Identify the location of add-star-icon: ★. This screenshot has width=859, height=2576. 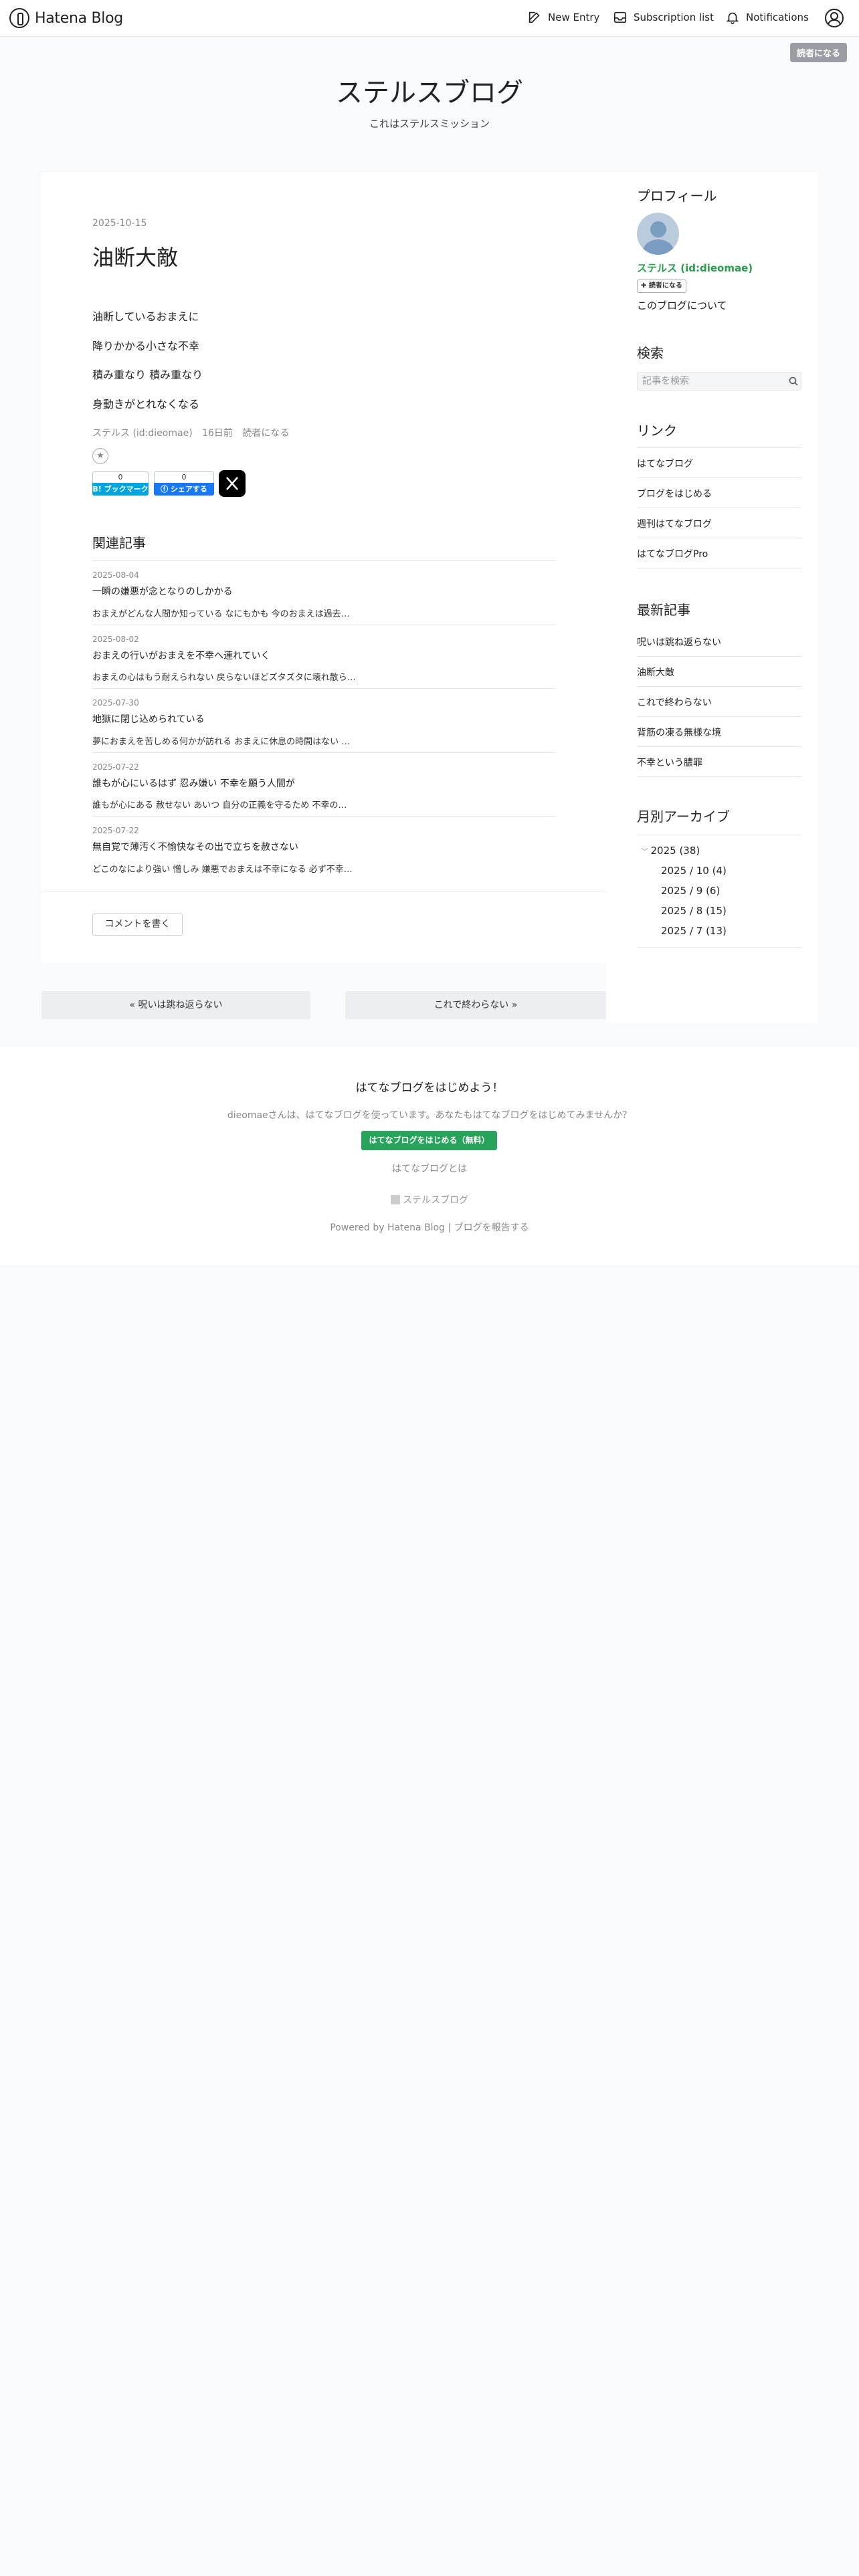
(100, 456).